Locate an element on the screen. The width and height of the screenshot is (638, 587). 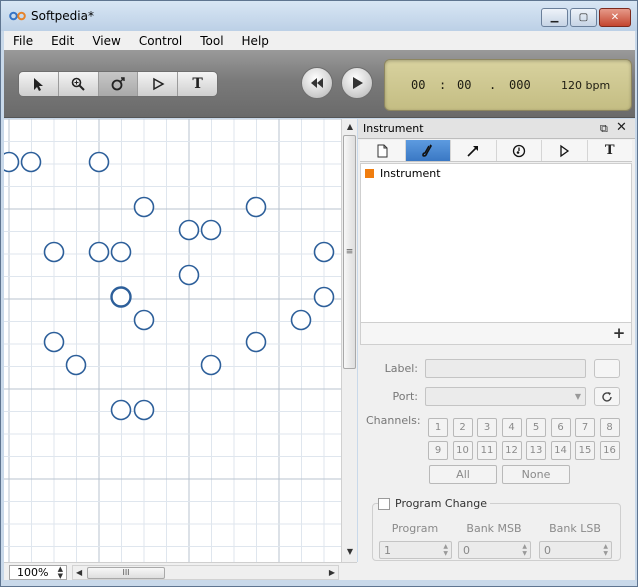
list-footer: + is located at coordinates (496, 334).